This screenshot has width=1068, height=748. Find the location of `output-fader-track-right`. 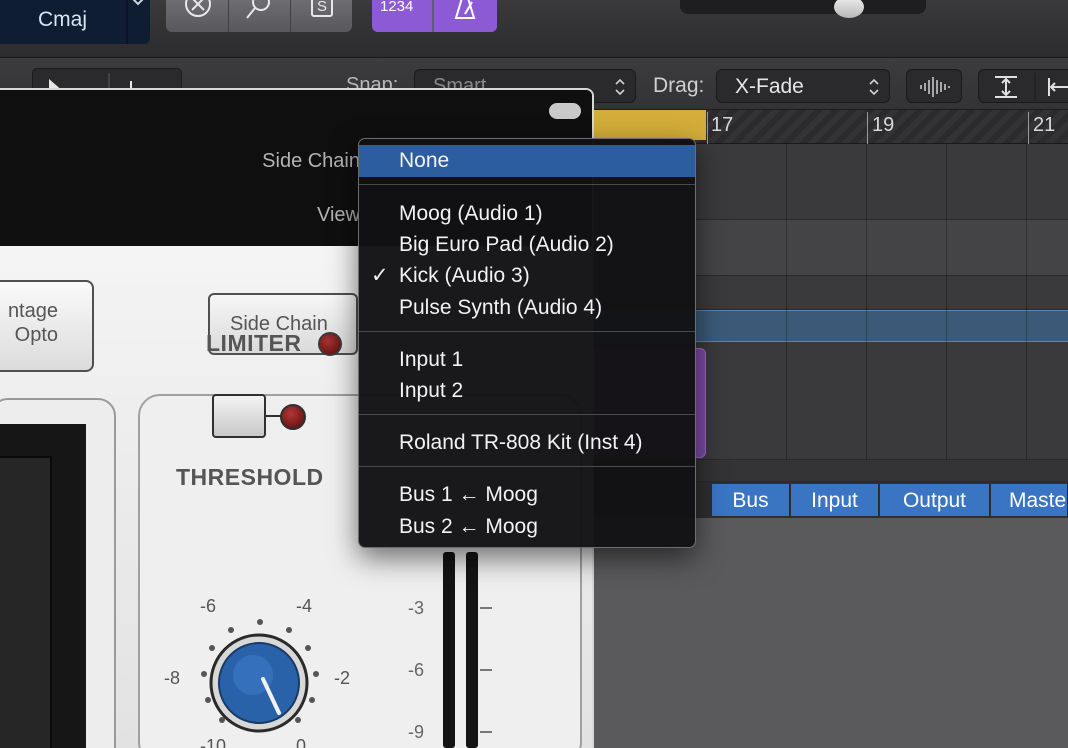

output-fader-track-right is located at coordinates (472, 650).